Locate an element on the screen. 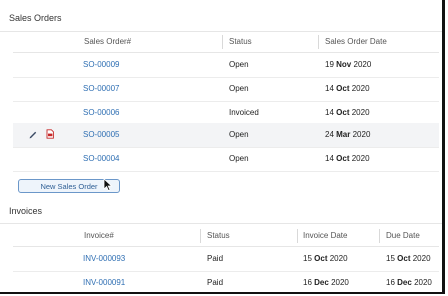 Image resolution: width=448 pixels, height=296 pixels. status-text: Invoiced is located at coordinates (244, 112).